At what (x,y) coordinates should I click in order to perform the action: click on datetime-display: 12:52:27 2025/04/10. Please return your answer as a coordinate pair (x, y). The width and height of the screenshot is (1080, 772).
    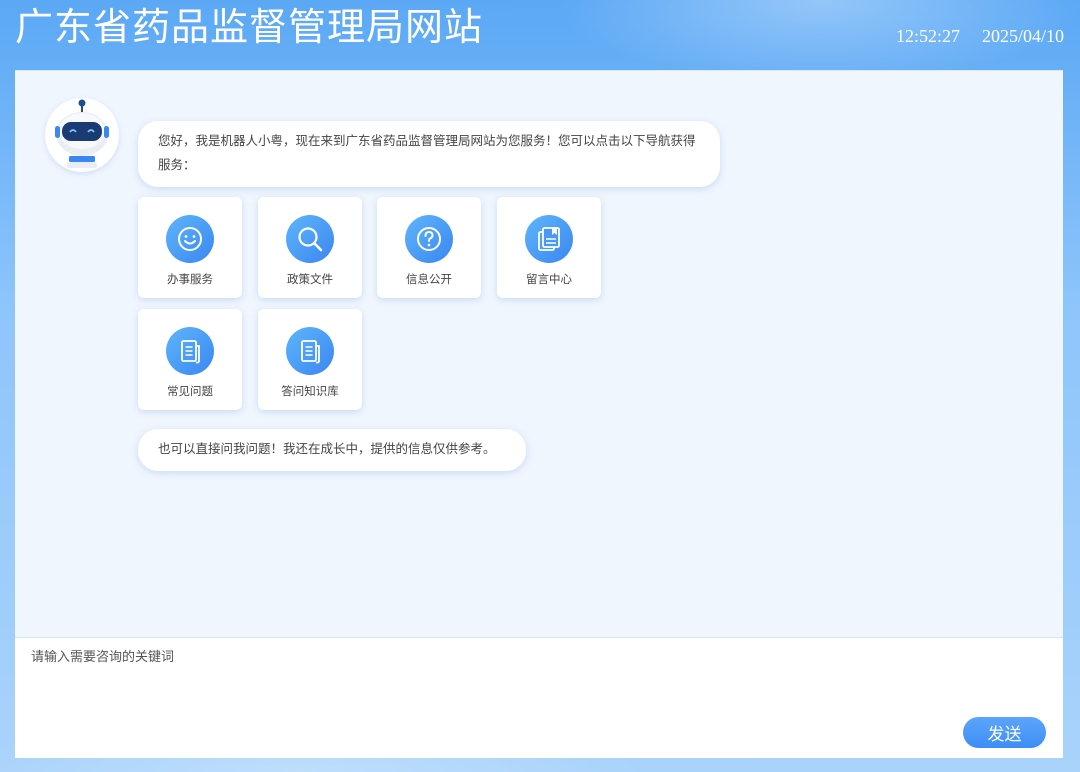
    Looking at the image, I should click on (980, 36).